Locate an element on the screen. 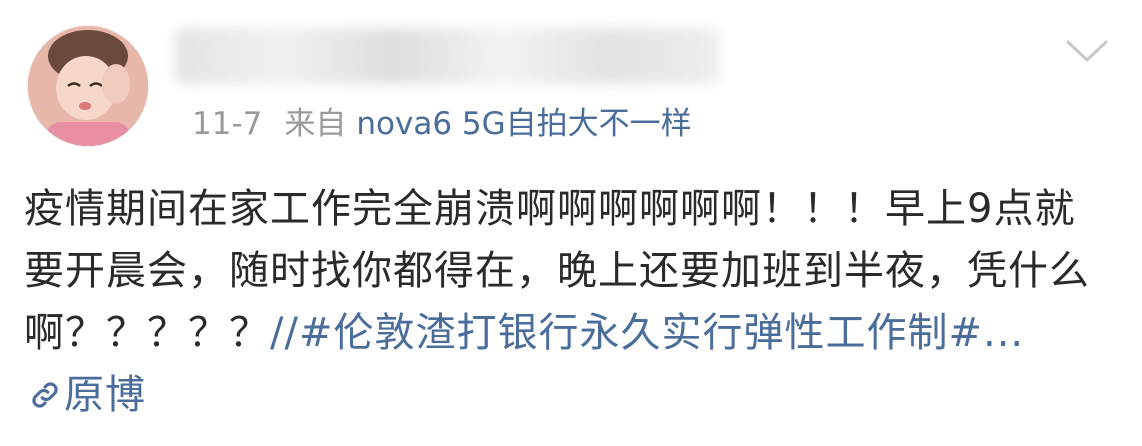 Image resolution: width=1142 pixels, height=446 pixels. original-post-label: 原博 is located at coordinates (105, 395).